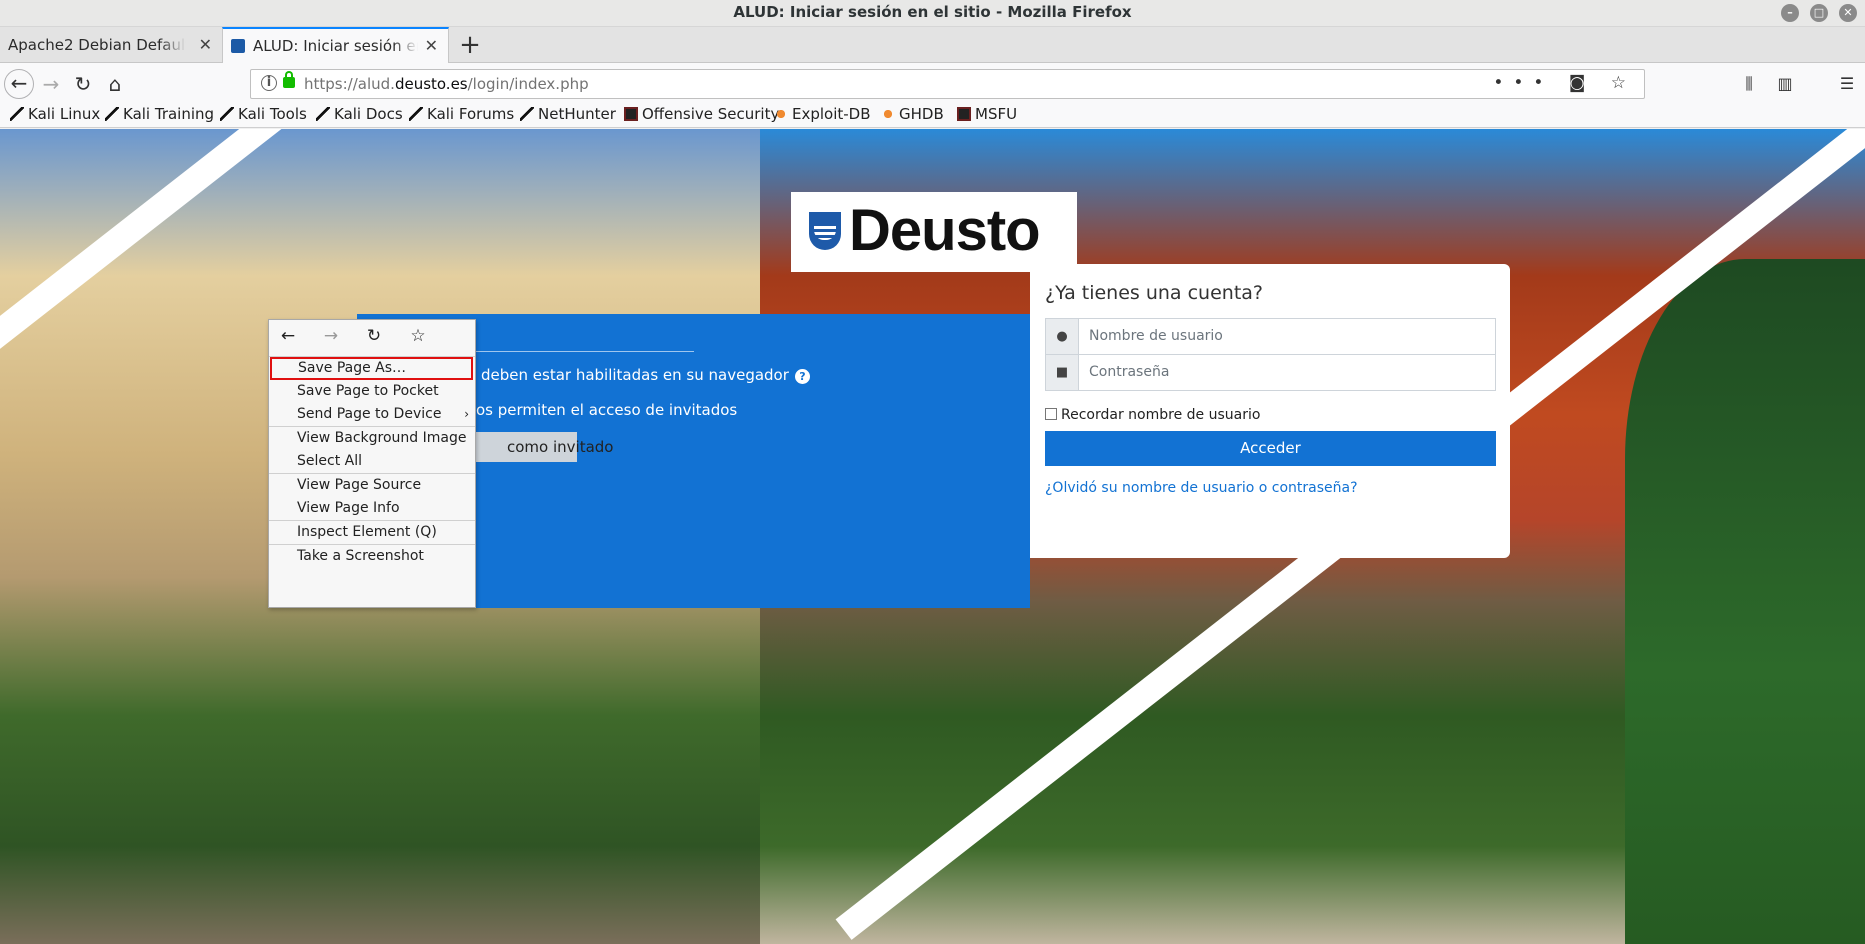 The width and height of the screenshot is (1865, 944). I want to click on menu-icon: ☰, so click(1847, 84).